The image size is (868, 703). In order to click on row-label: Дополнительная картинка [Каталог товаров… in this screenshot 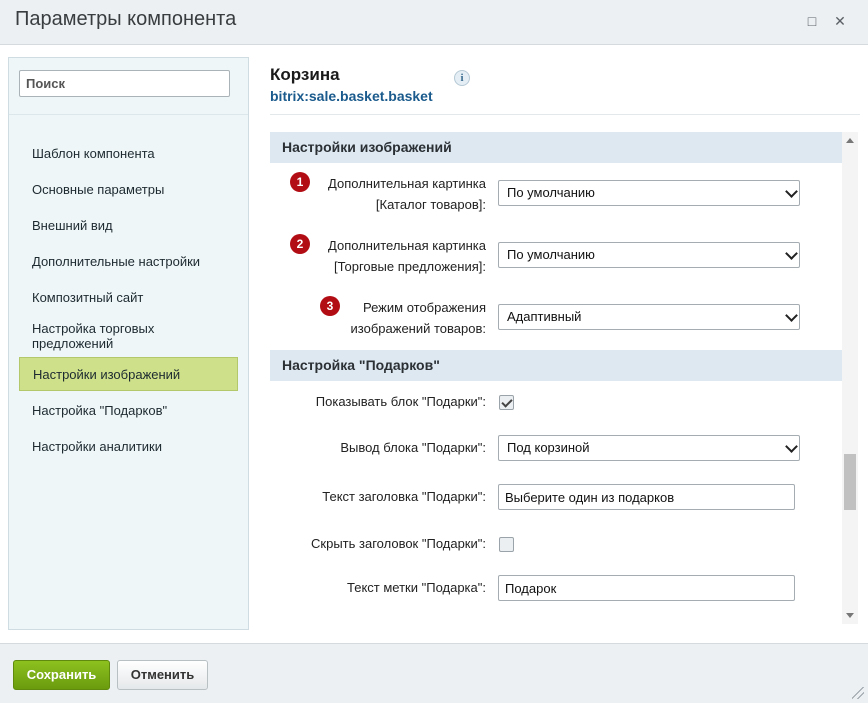, I will do `click(407, 194)`.